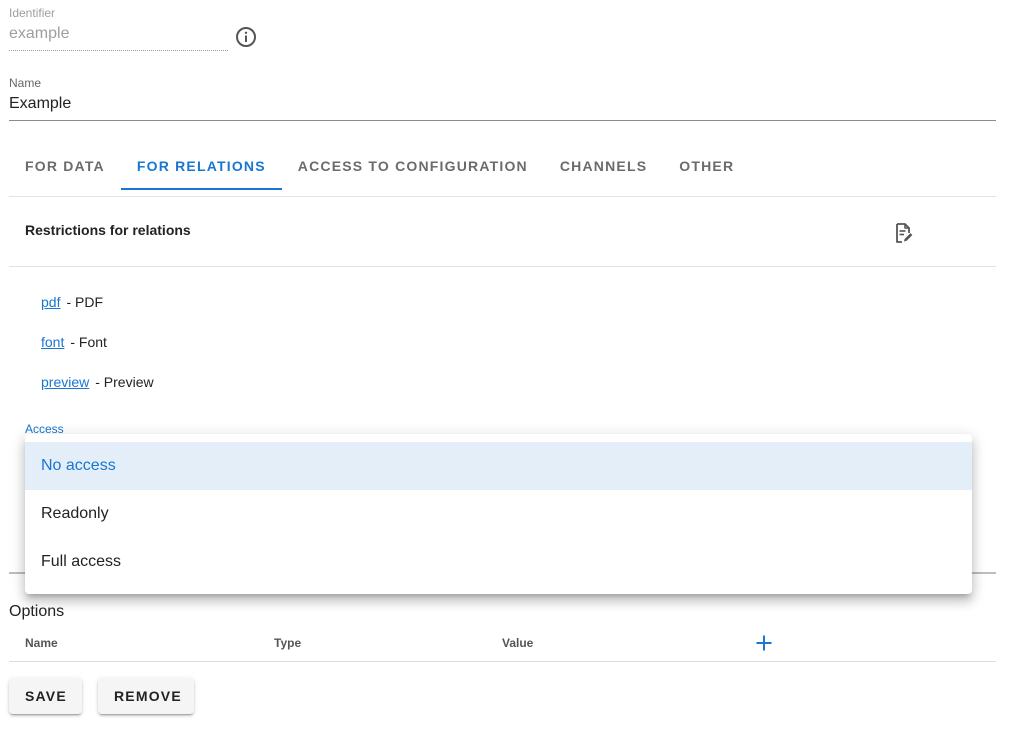  Describe the element at coordinates (502, 661) in the screenshot. I see `options-divider` at that location.